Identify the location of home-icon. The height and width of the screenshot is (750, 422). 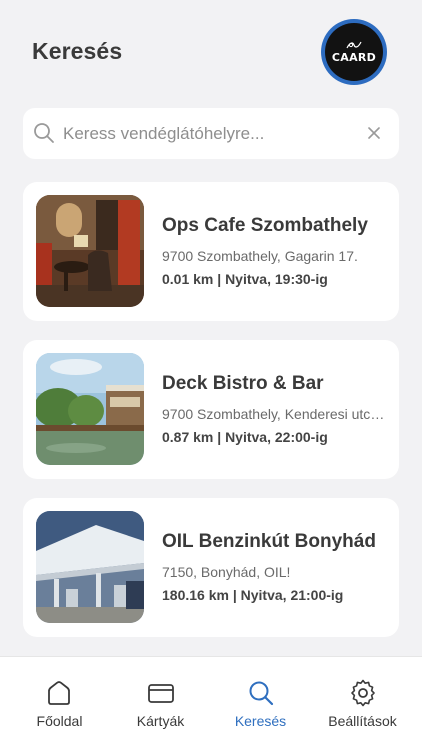
(59, 693).